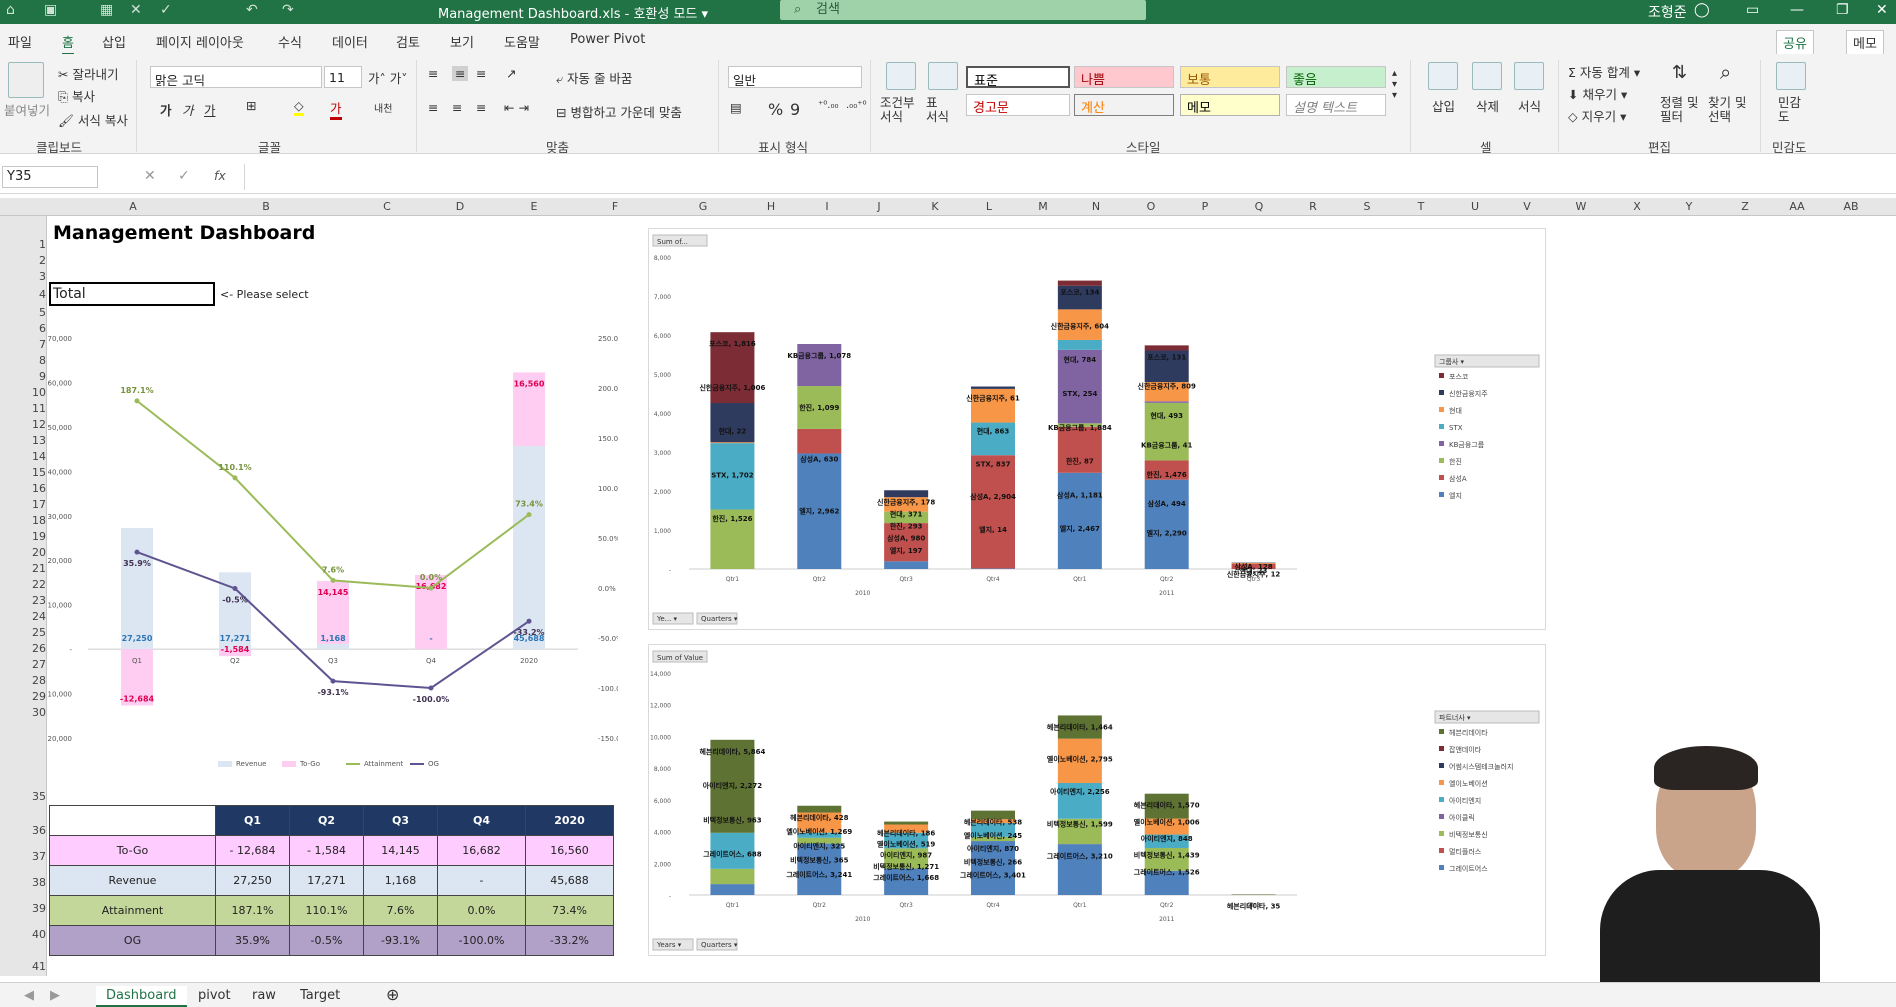  Describe the element at coordinates (150, 176) in the screenshot. I see `cancel-icon: ✕` at that location.